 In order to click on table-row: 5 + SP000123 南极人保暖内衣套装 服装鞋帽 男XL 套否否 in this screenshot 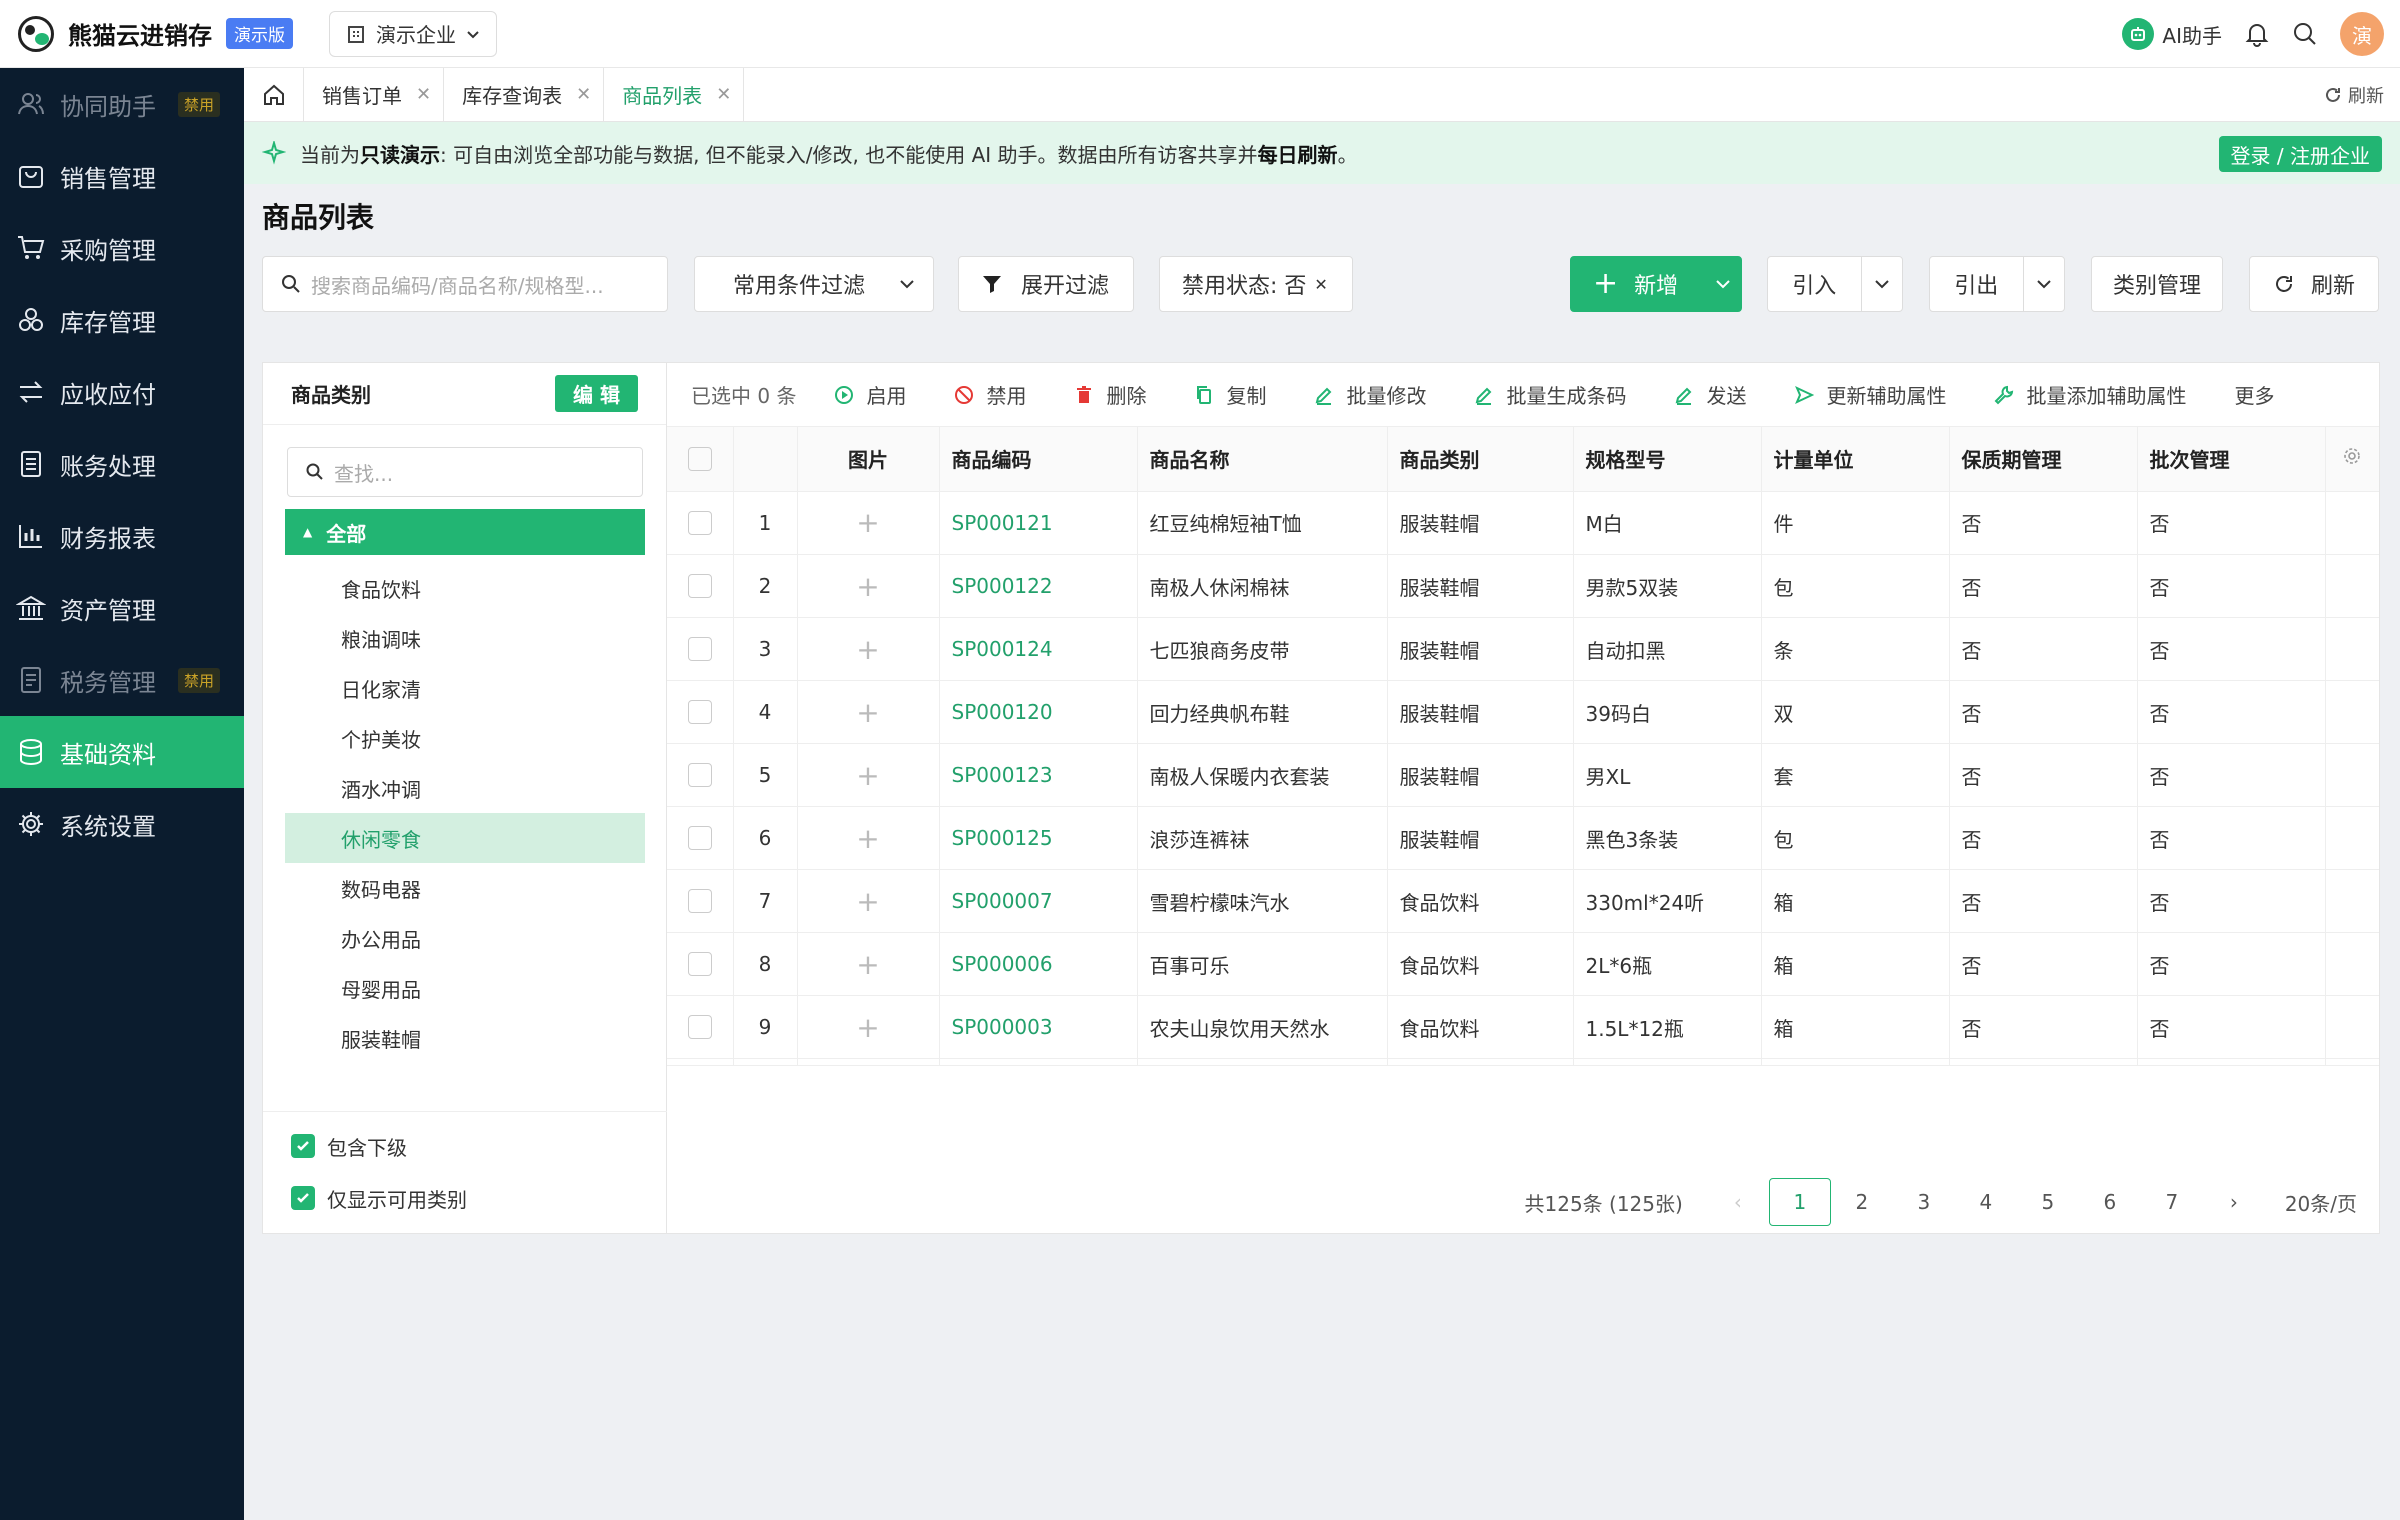, I will do `click(1523, 775)`.